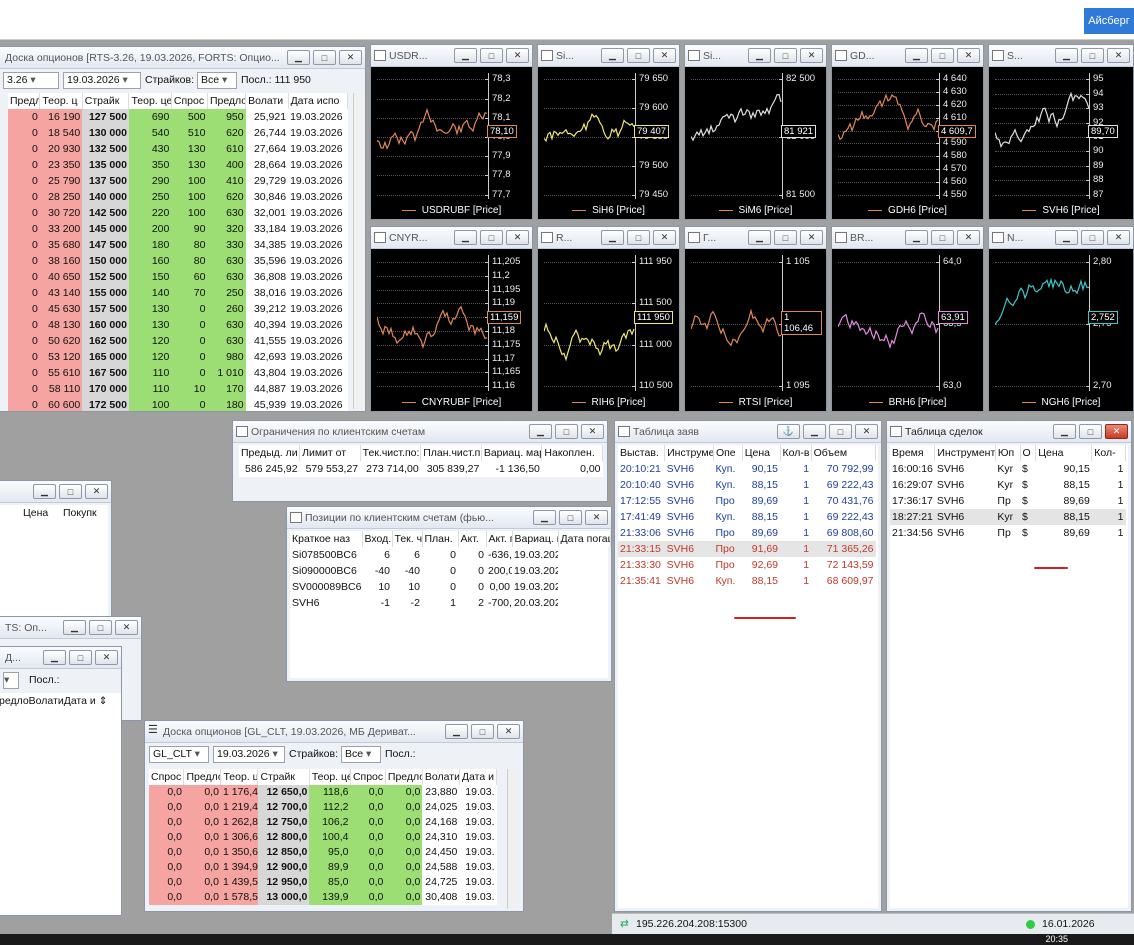 The width and height of the screenshot is (1134, 945). What do you see at coordinates (450, 603) in the screenshot?
I see `table-row: SVH6 -1 -2 1 2 -700,5020.03.2026` at bounding box center [450, 603].